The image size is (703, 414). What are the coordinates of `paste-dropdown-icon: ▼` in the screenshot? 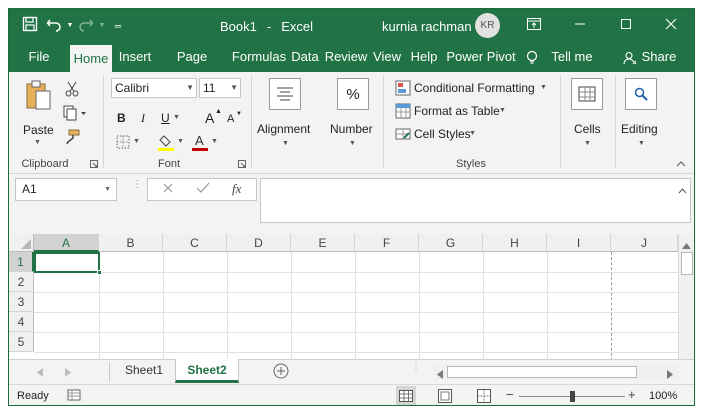 It's located at (37, 142).